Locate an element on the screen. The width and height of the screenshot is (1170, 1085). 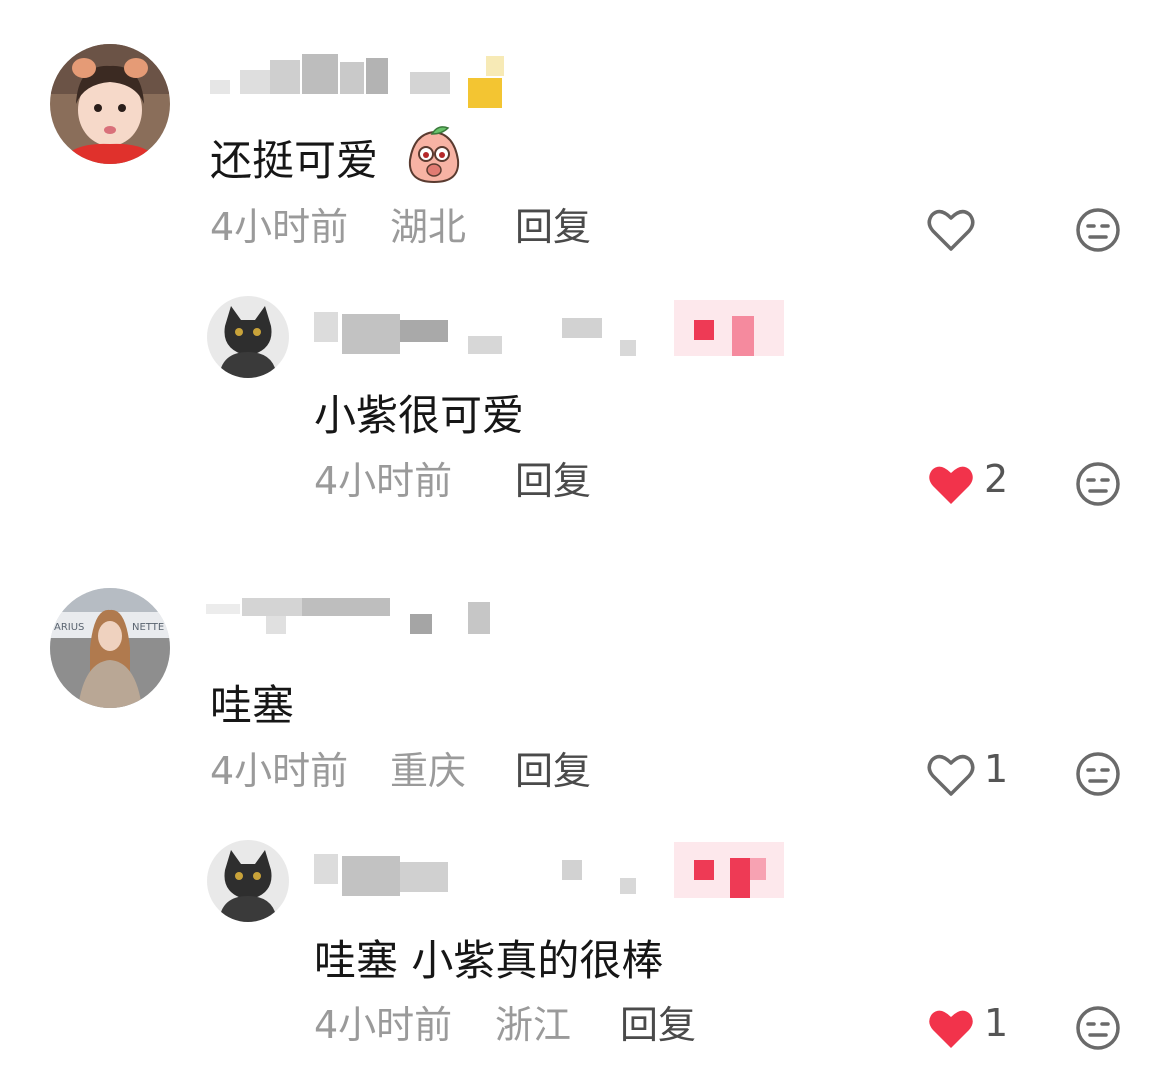
comment-text: 还挺可爱 is located at coordinates (294, 160).